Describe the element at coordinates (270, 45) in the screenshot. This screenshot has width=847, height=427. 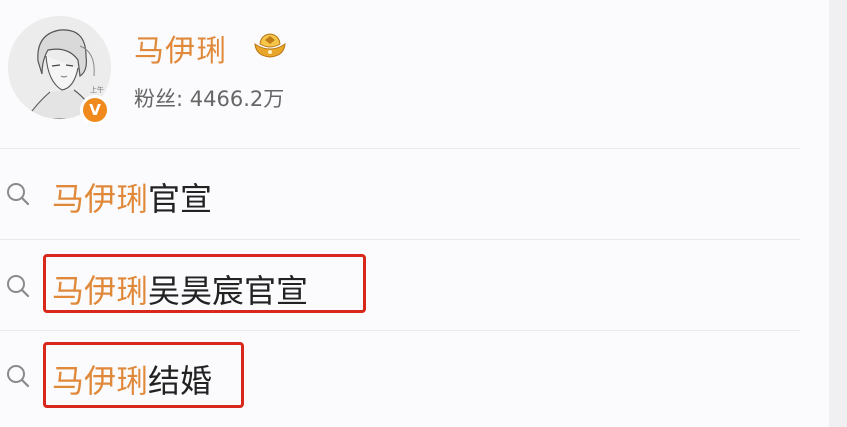
I see `gold-ingot-icon` at that location.